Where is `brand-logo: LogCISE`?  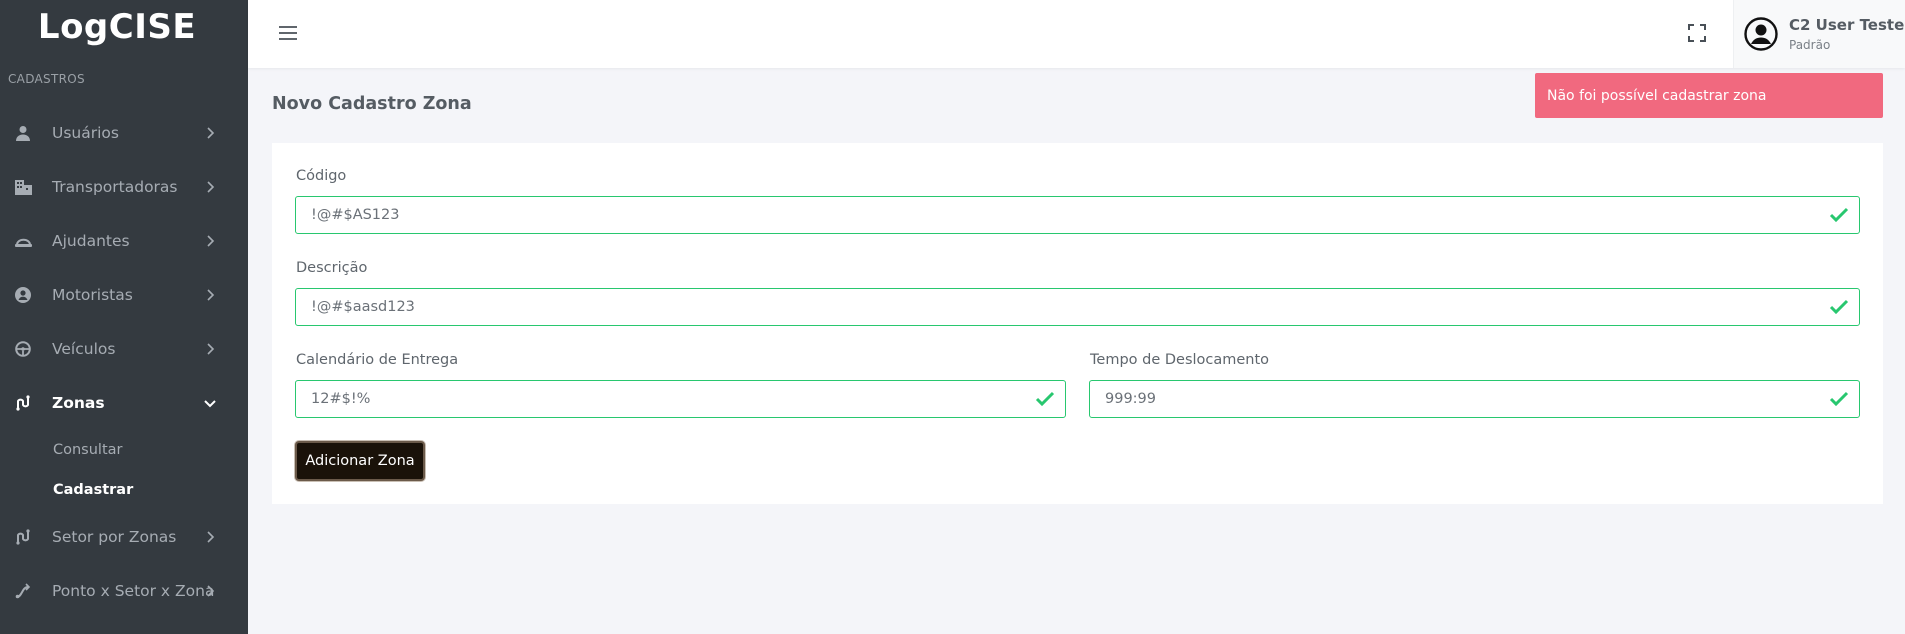
brand-logo: LogCISE is located at coordinates (124, 27).